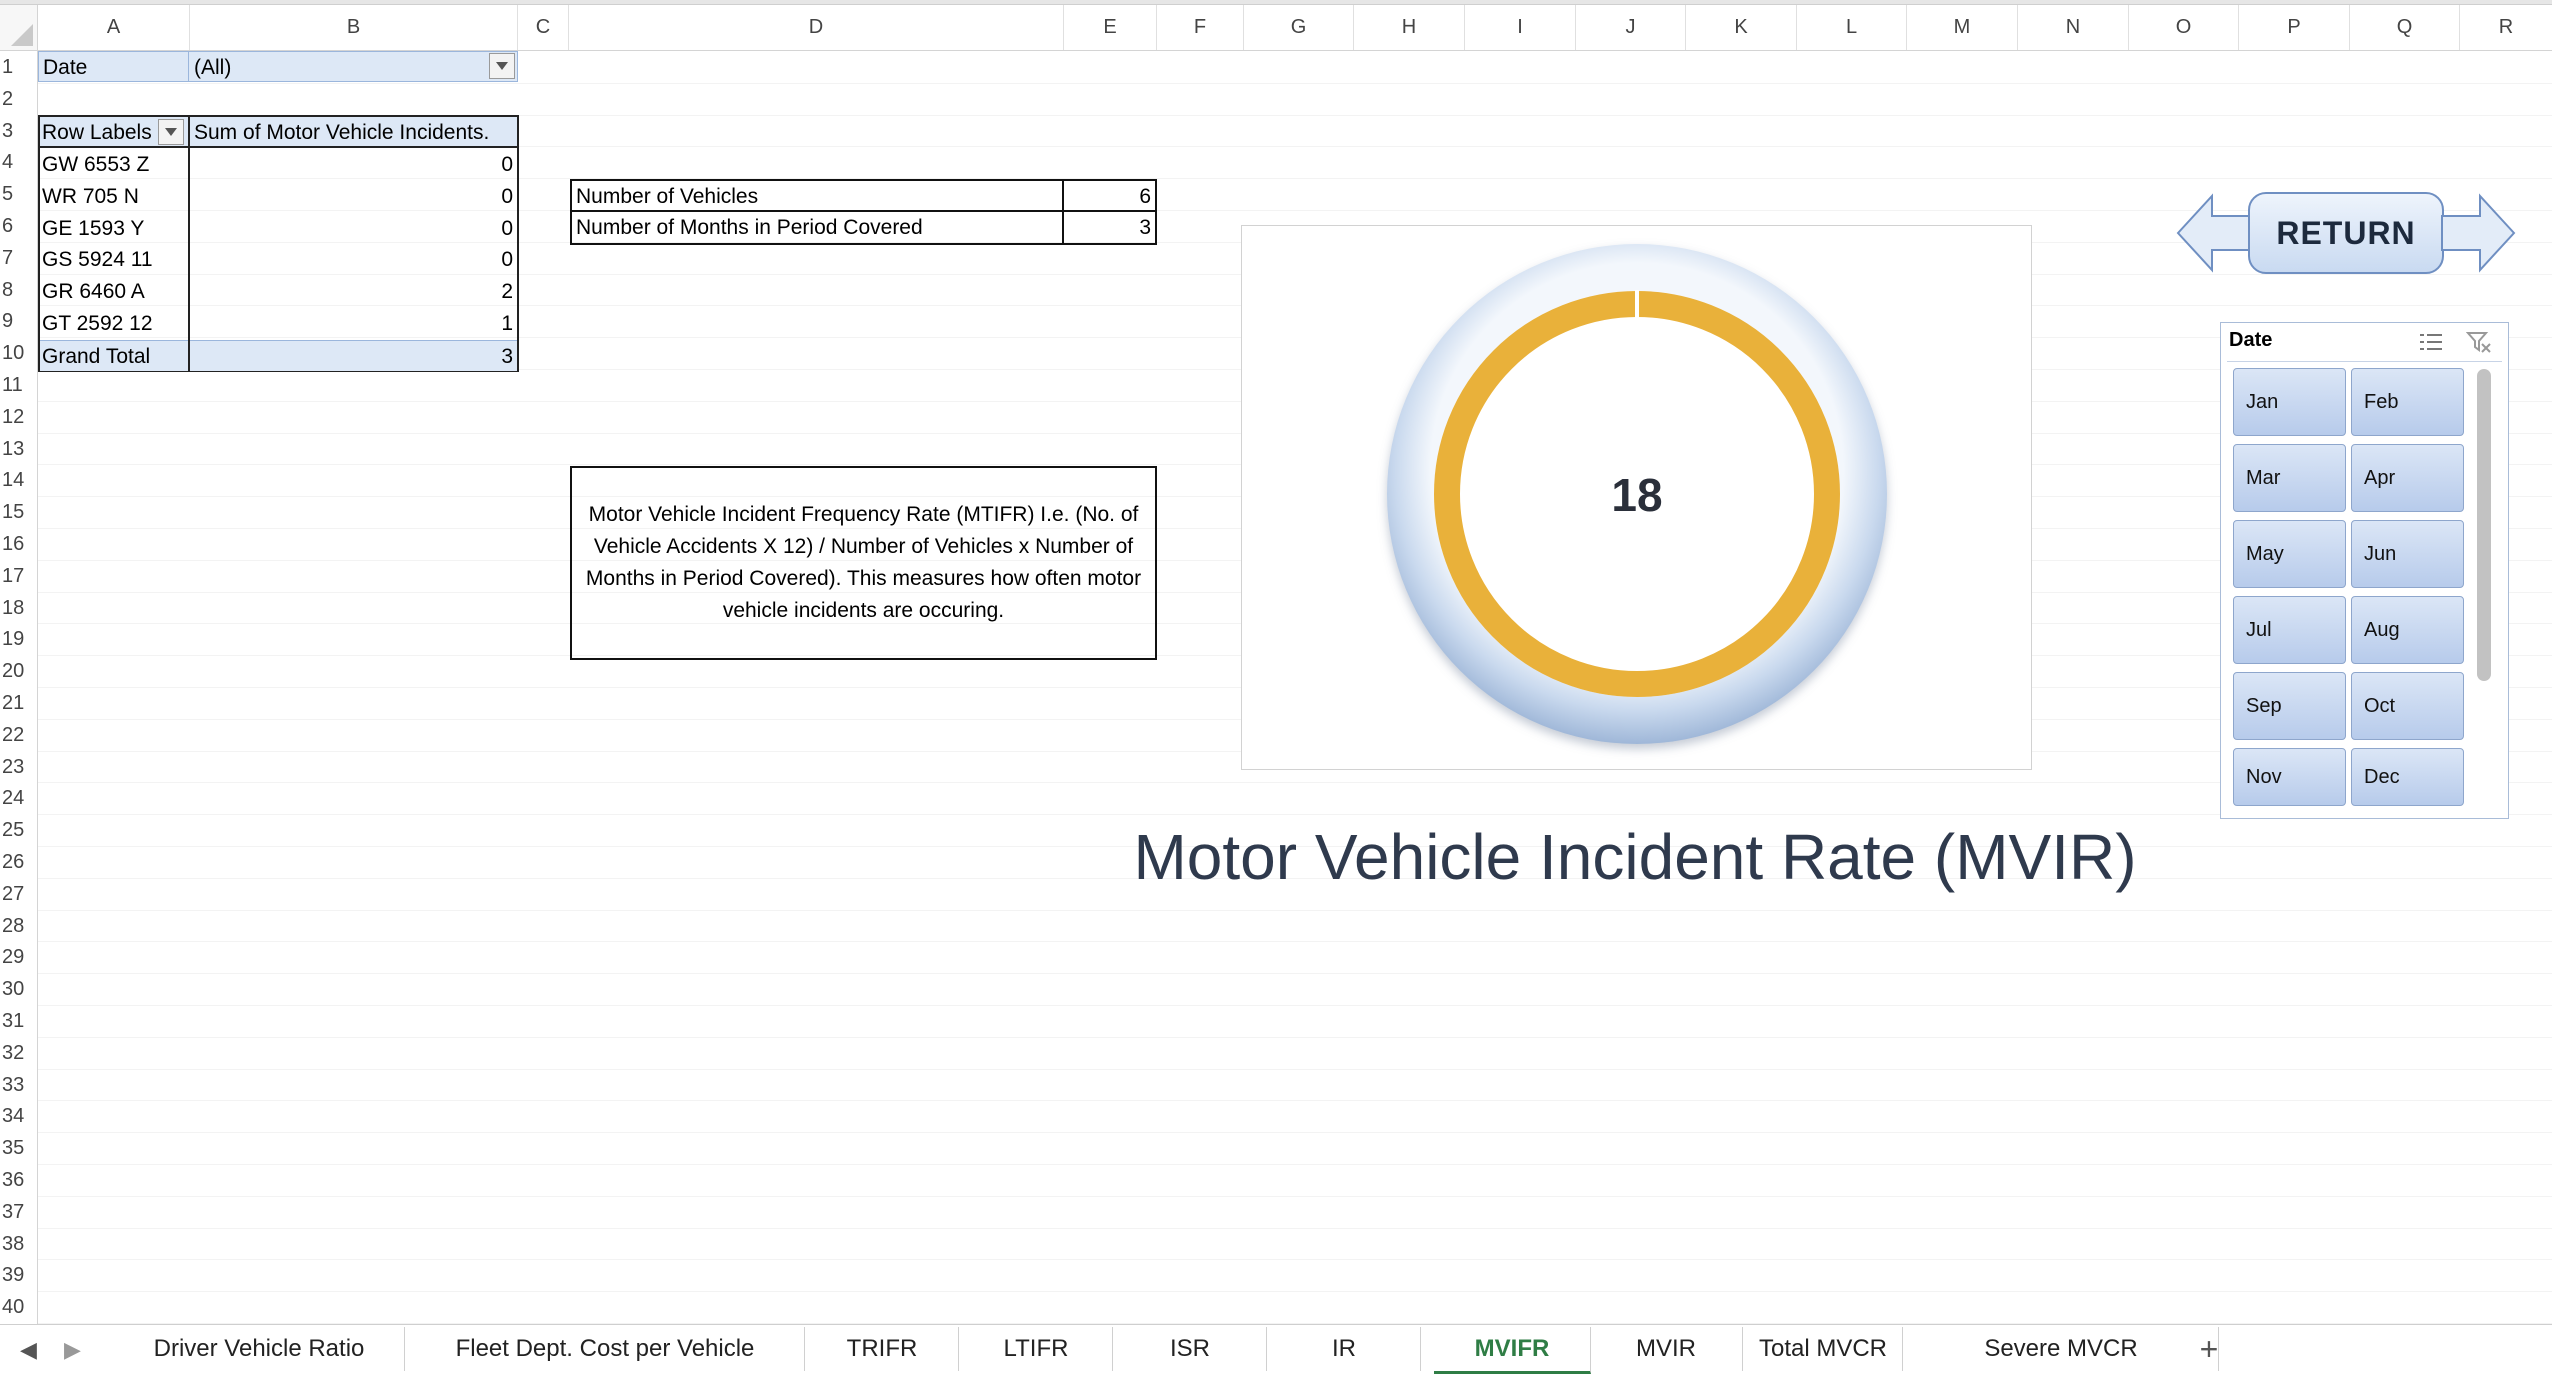 The height and width of the screenshot is (1383, 2552). I want to click on sheet-tab-total-mvcr: Total MVCR, so click(1823, 1349).